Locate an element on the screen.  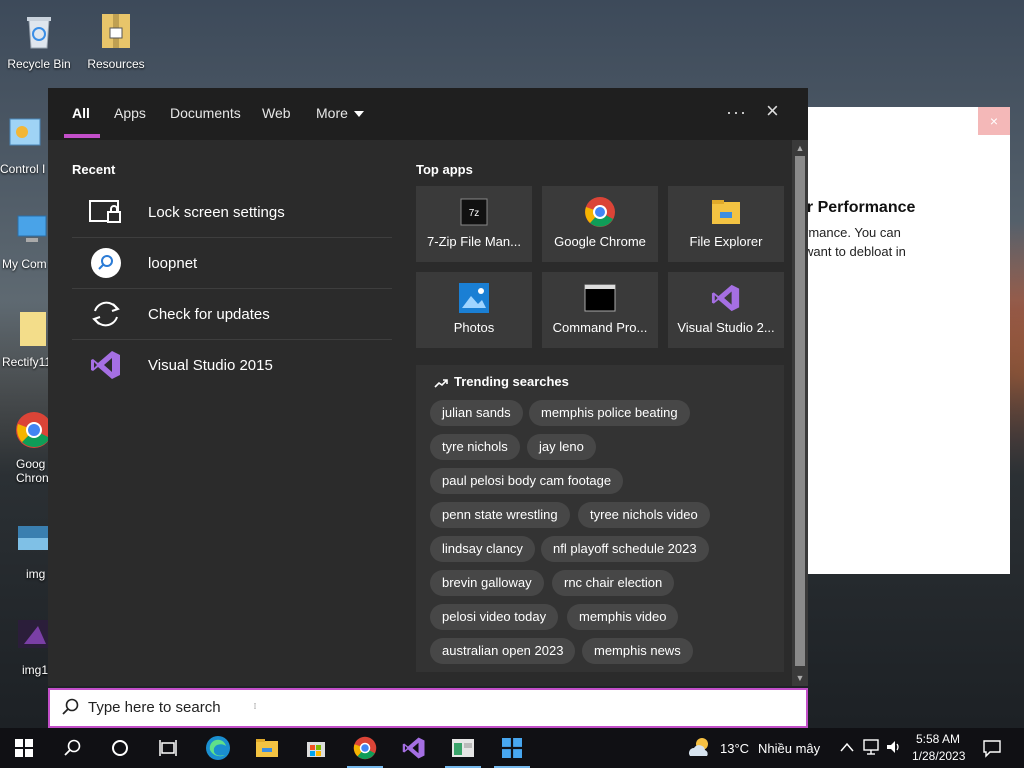
tab-documents: Documents is located at coordinates (205, 113).